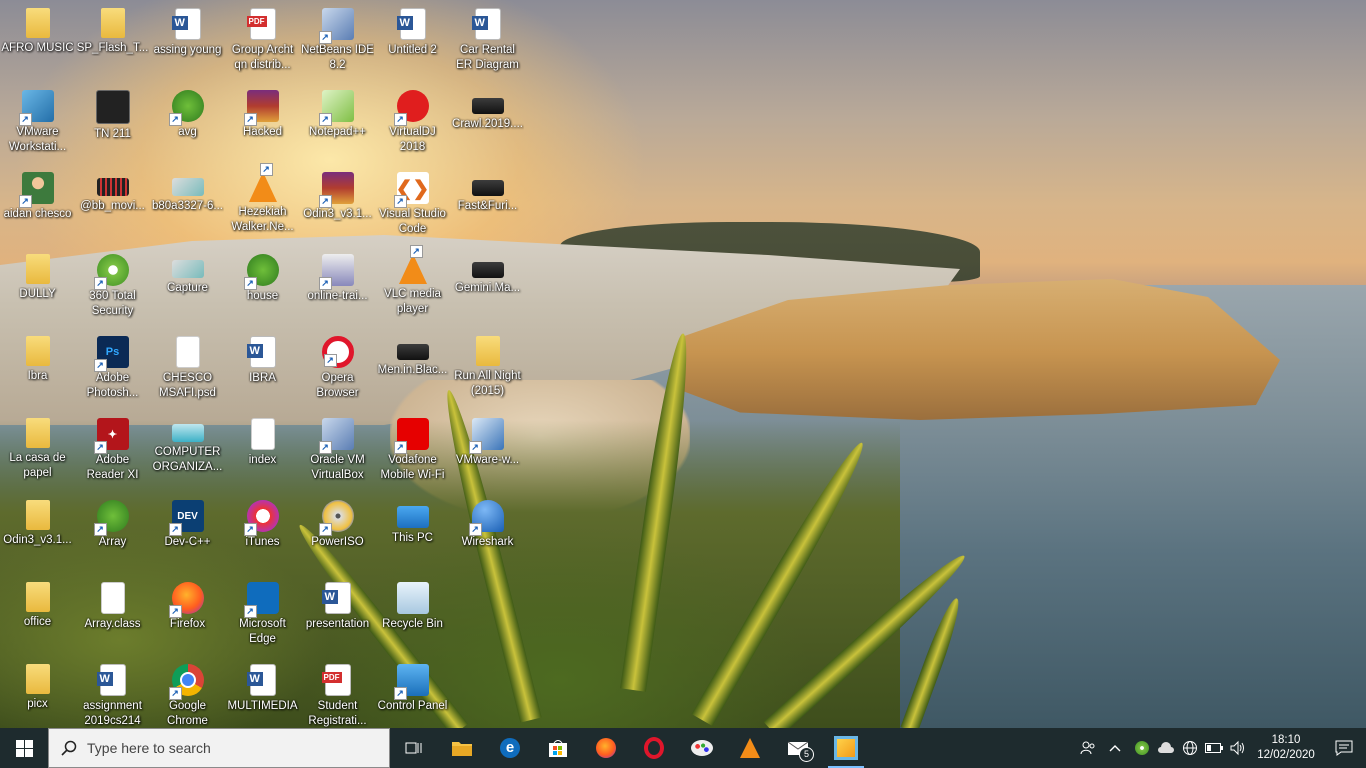 This screenshot has height=768, width=1366. What do you see at coordinates (487, 535) in the screenshot?
I see `desktop-icon: Wireshark` at bounding box center [487, 535].